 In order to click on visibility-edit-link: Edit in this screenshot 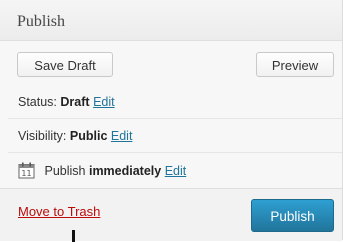, I will do `click(122, 136)`.